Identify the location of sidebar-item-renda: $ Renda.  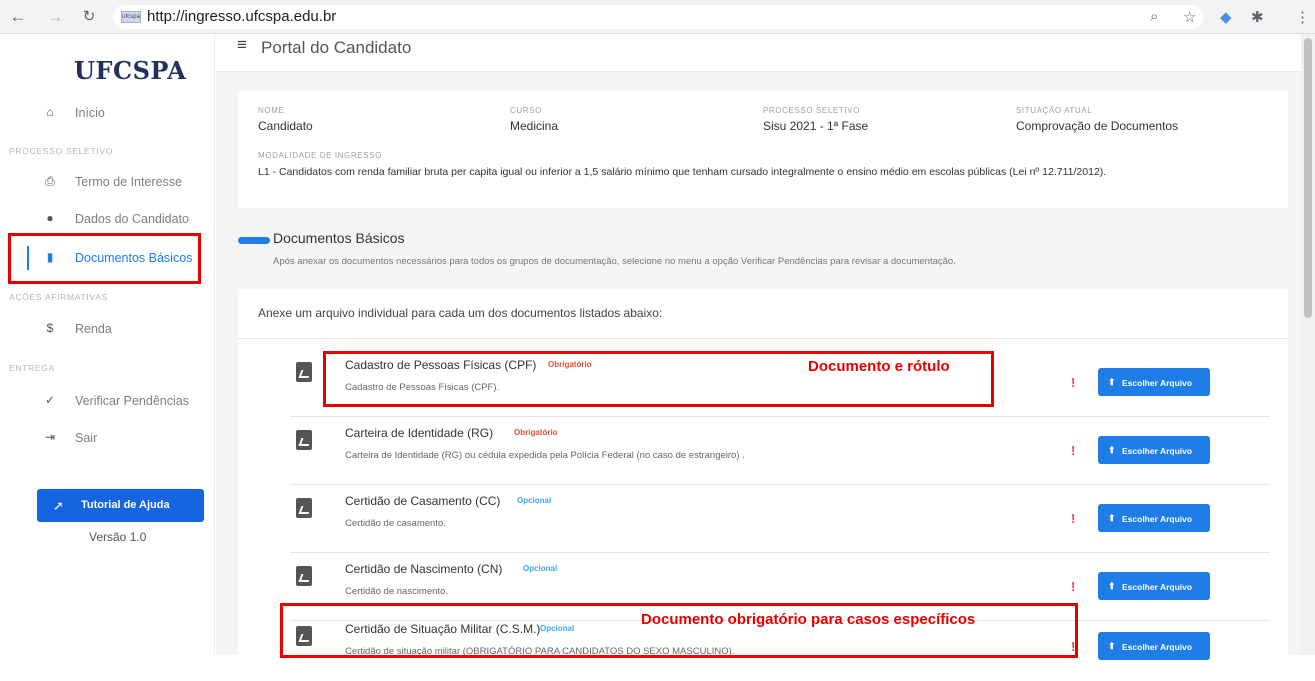
(107, 329).